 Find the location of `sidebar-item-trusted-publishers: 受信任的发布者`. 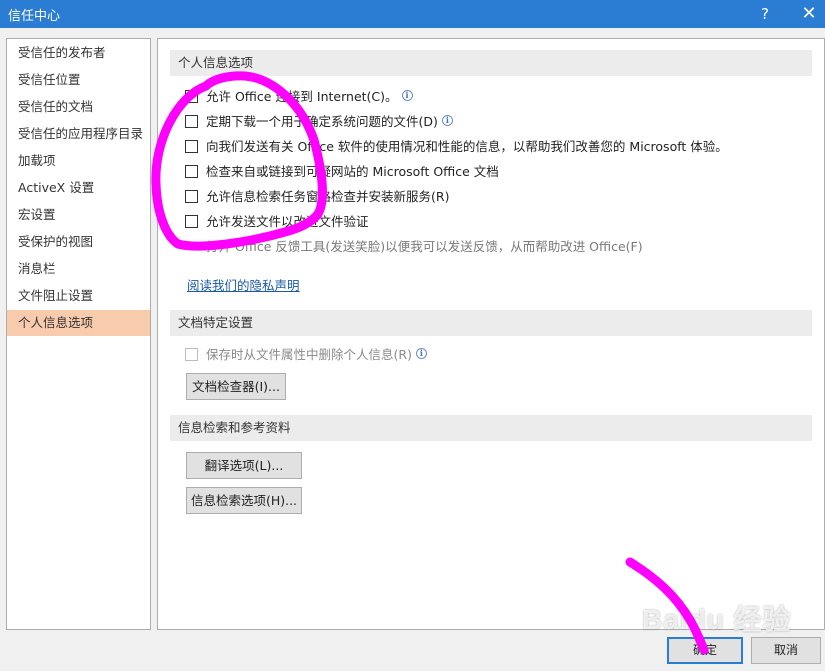

sidebar-item-trusted-publishers: 受信任的发布者 is located at coordinates (78, 53).